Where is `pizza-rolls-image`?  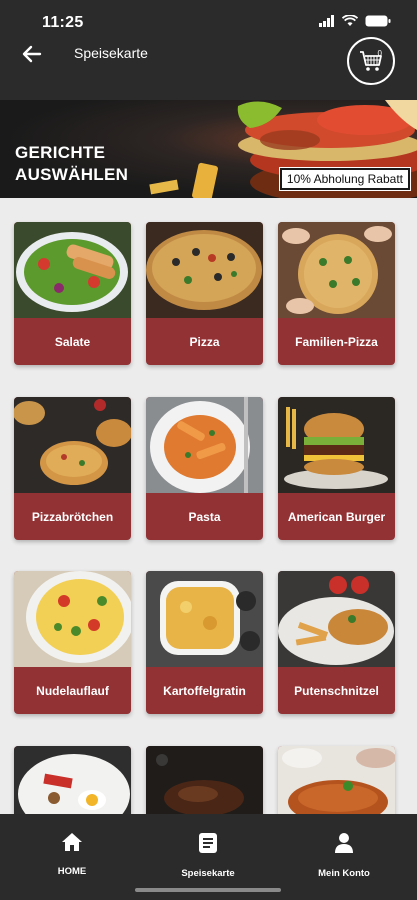 pizza-rolls-image is located at coordinates (72, 445).